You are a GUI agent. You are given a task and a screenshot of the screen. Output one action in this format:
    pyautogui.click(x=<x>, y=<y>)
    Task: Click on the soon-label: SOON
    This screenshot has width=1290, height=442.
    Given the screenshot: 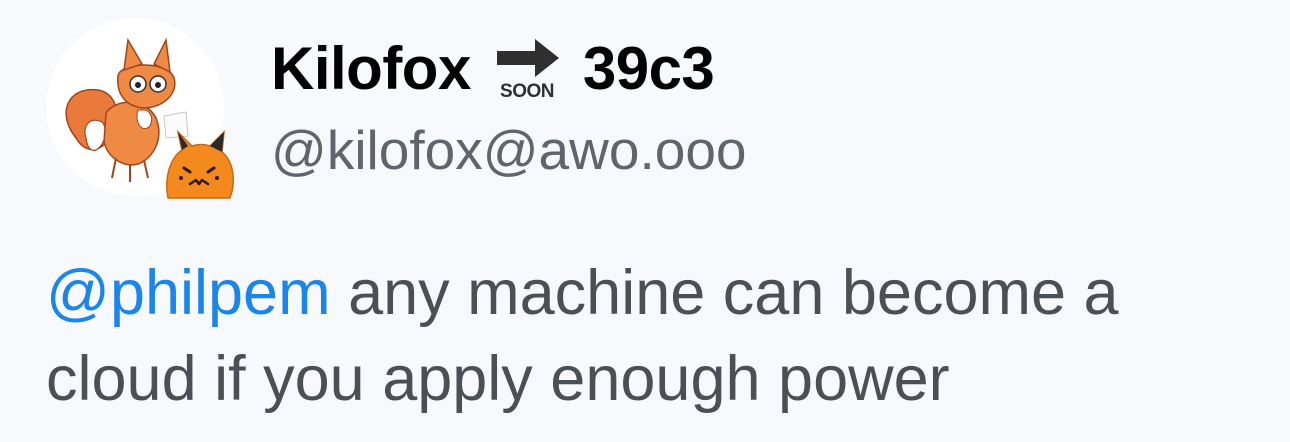 What is the action you would take?
    pyautogui.click(x=527, y=91)
    